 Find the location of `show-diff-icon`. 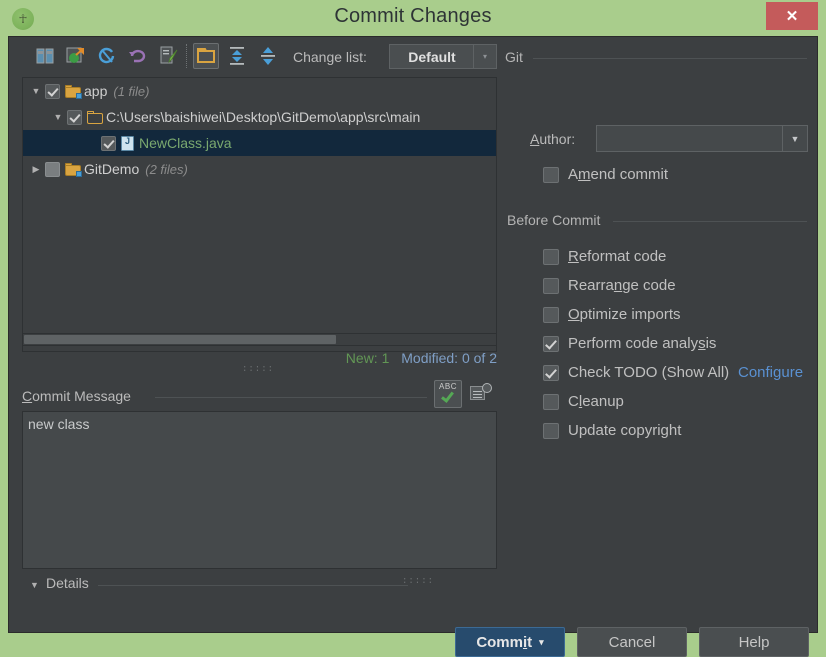

show-diff-icon is located at coordinates (45, 56).